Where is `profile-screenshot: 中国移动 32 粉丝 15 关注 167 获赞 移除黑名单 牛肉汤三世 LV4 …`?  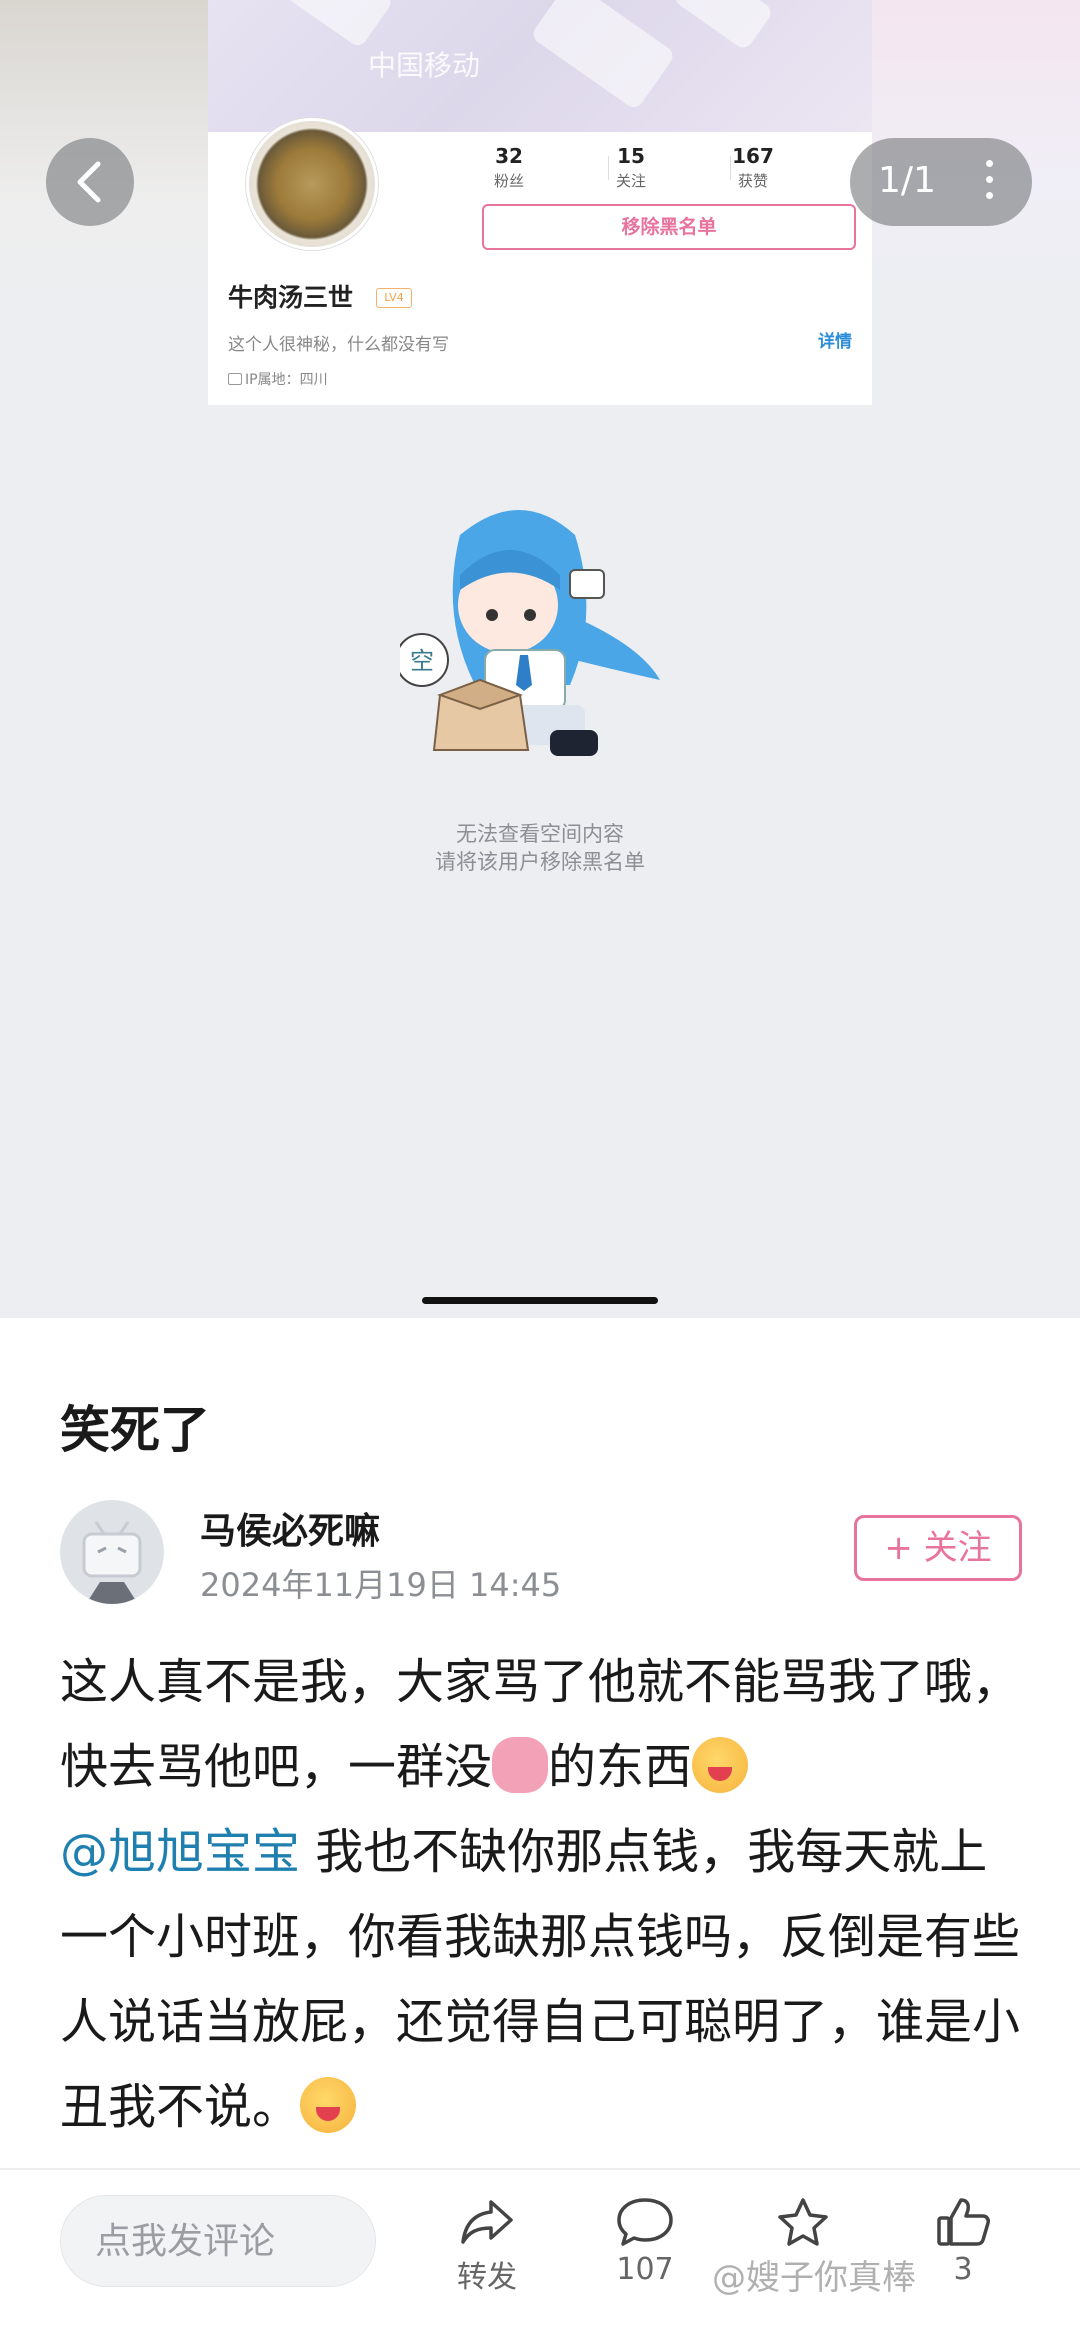
profile-screenshot: 中国移动 32 粉丝 15 关注 167 获赞 移除黑名单 牛肉汤三世 LV4 … is located at coordinates (540, 202).